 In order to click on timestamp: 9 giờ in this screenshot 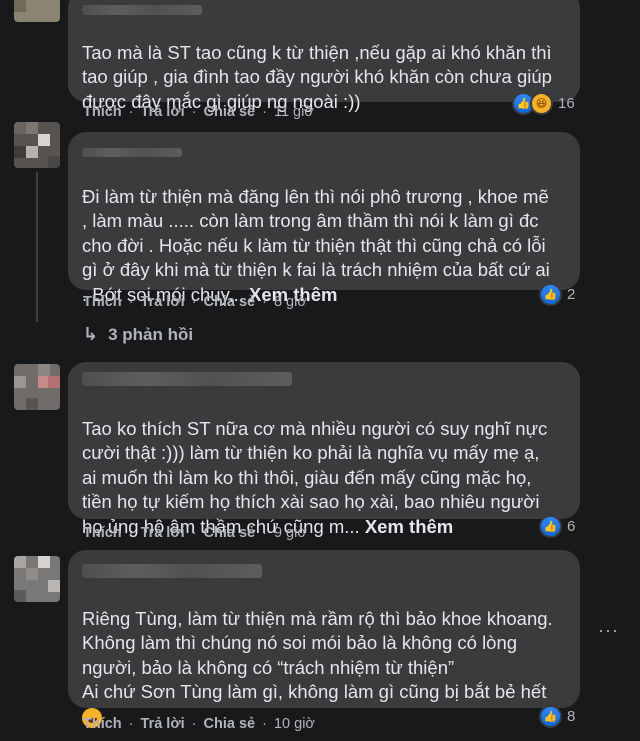, I will do `click(290, 533)`.